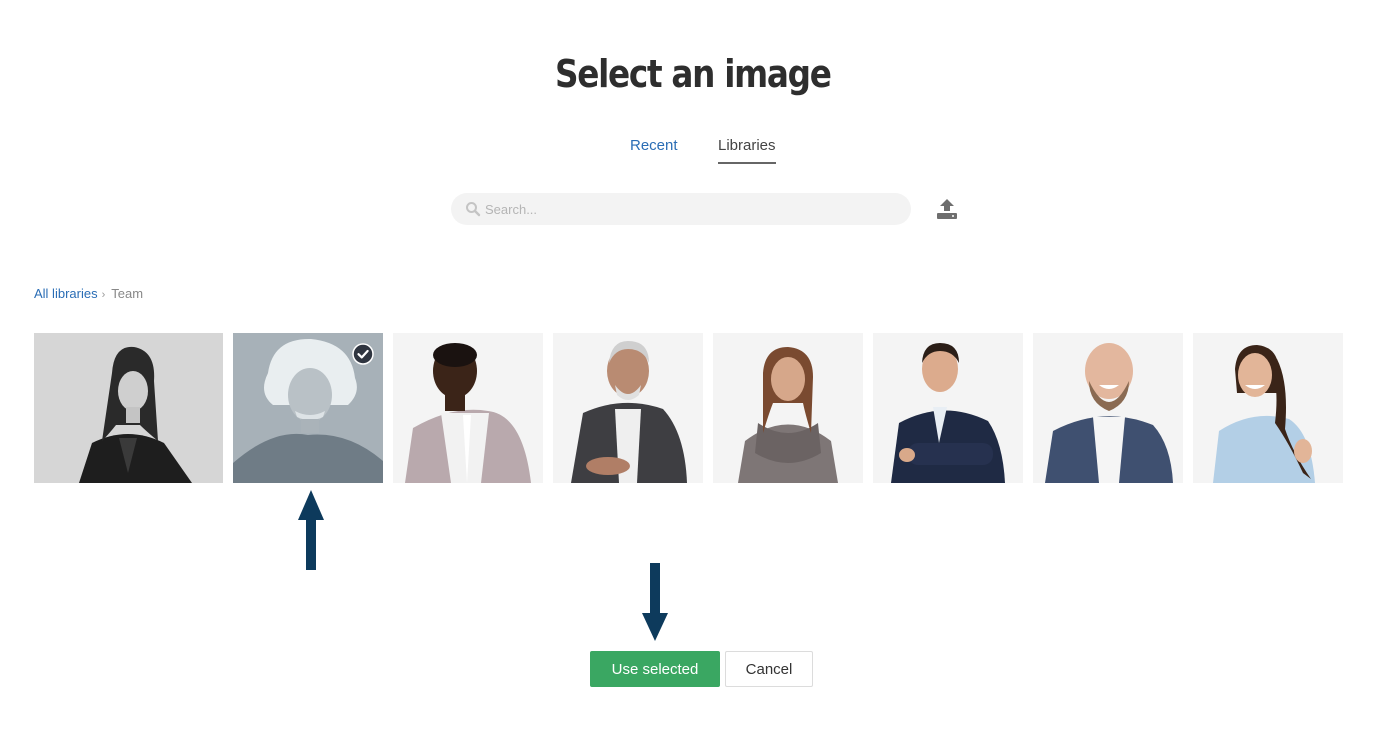 This screenshot has height=740, width=1382. What do you see at coordinates (747, 150) in the screenshot?
I see `tab-libraries: Libraries` at bounding box center [747, 150].